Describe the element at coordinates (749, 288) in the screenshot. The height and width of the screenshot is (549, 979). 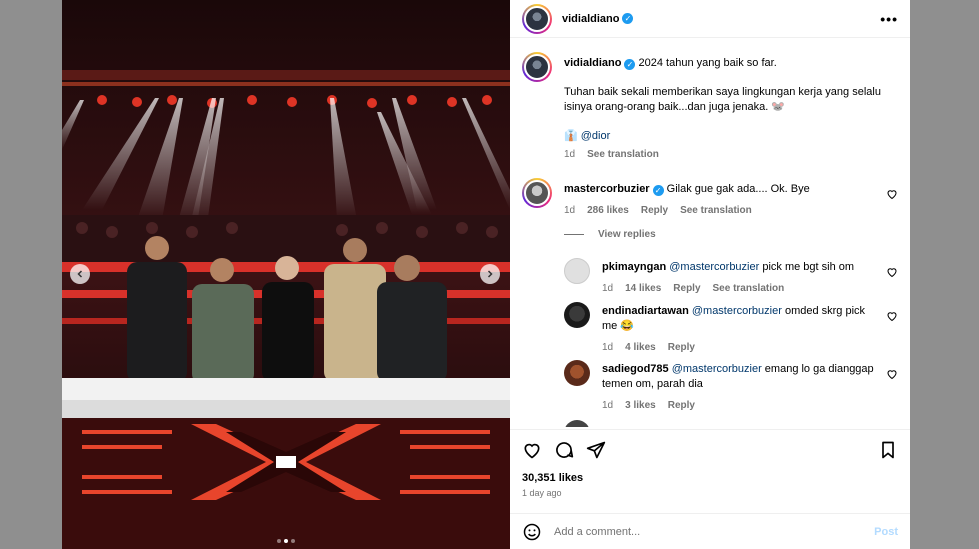
I see `reply-see-translation: See translation` at that location.